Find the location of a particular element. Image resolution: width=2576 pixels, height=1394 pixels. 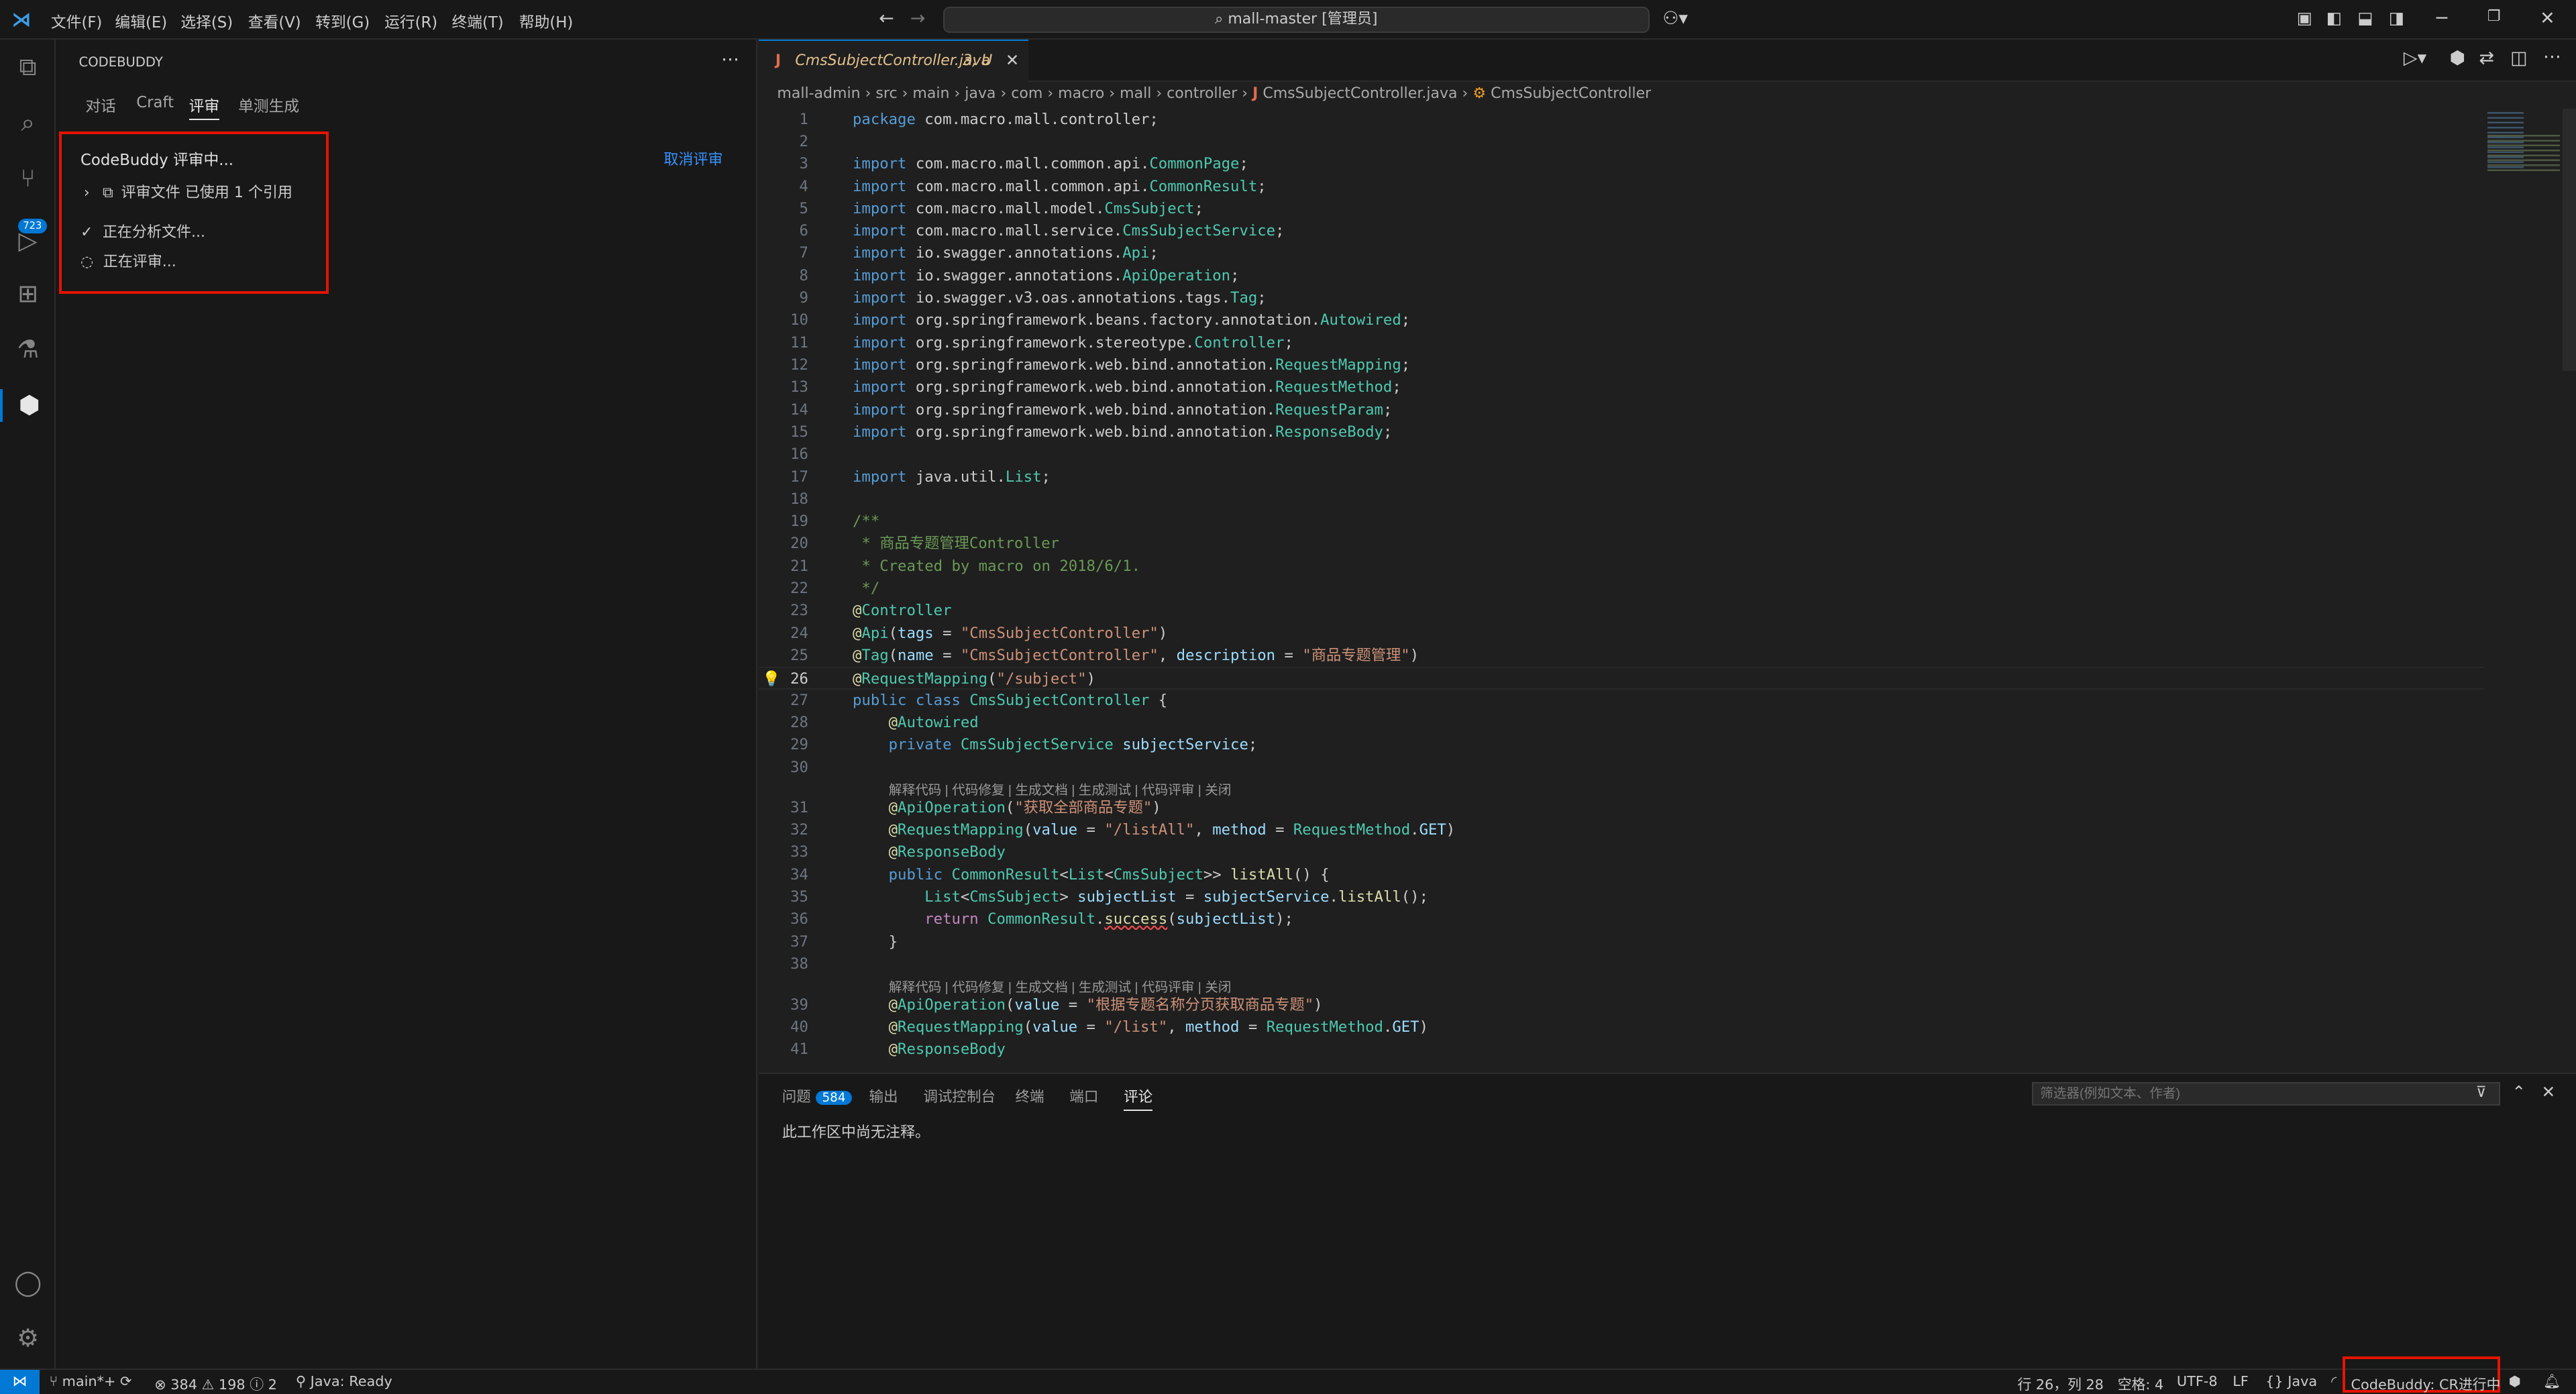

editor-tab: J CmsSubjectController.java 3, U ✕ is located at coordinates (894, 61).